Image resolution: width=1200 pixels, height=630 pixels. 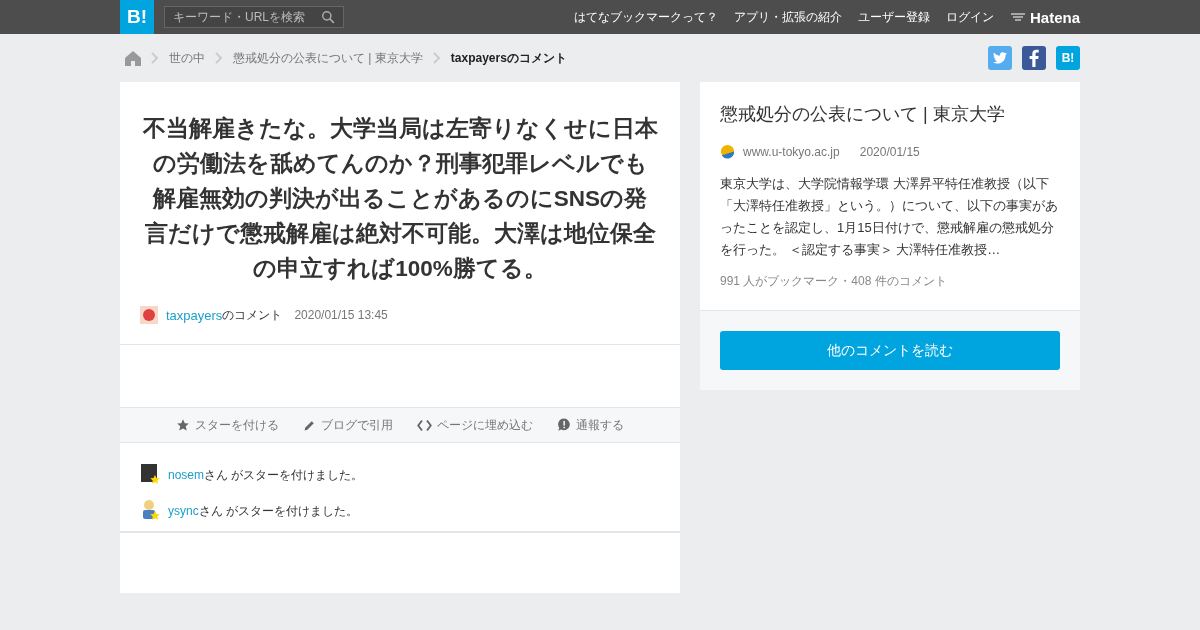 What do you see at coordinates (889, 151) in the screenshot?
I see `entry-date: 2020/01/15` at bounding box center [889, 151].